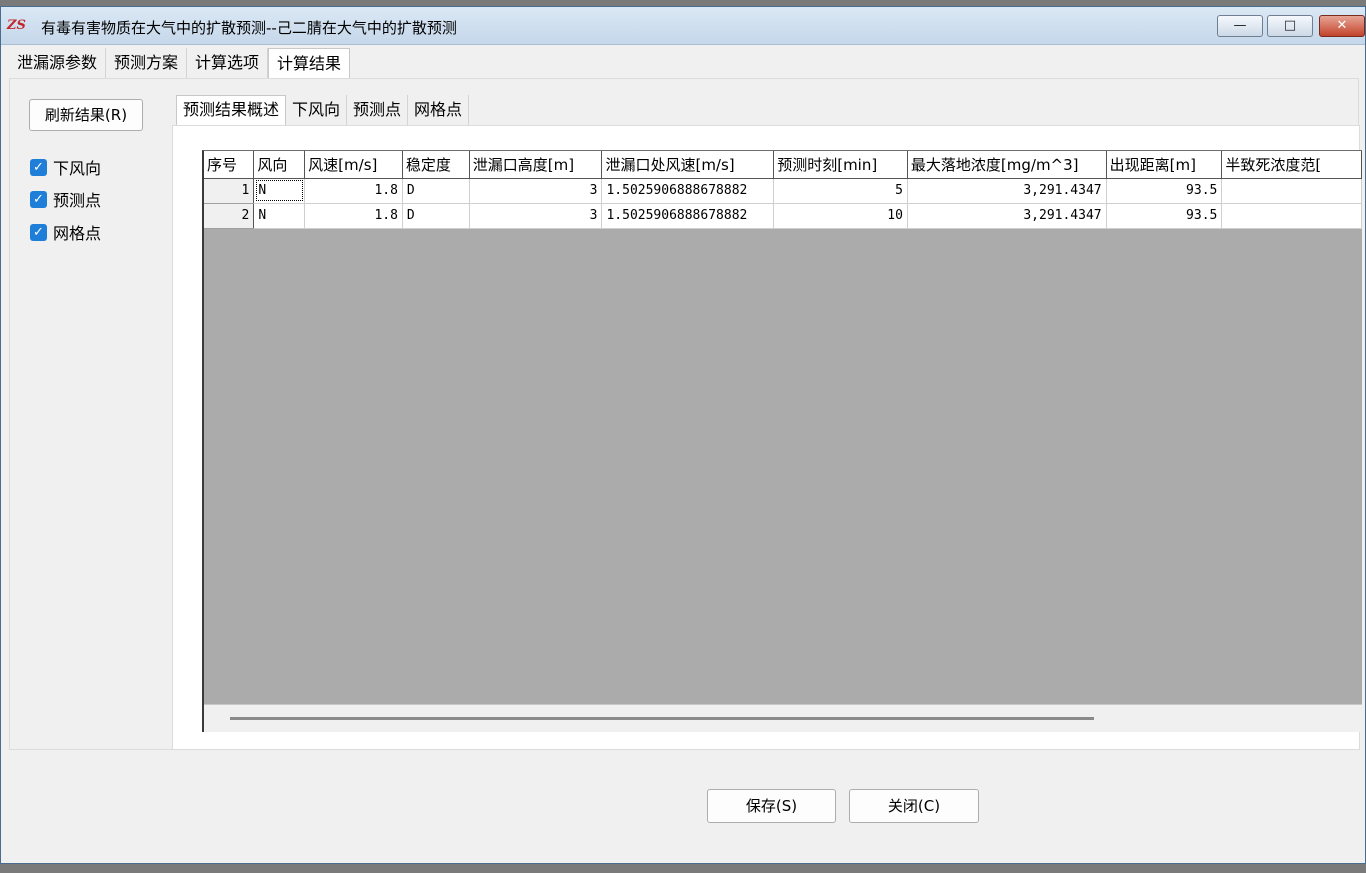 The height and width of the screenshot is (873, 1366). Describe the element at coordinates (86, 115) in the screenshot. I see `refresh-results-button: 刷新结果(R)` at that location.